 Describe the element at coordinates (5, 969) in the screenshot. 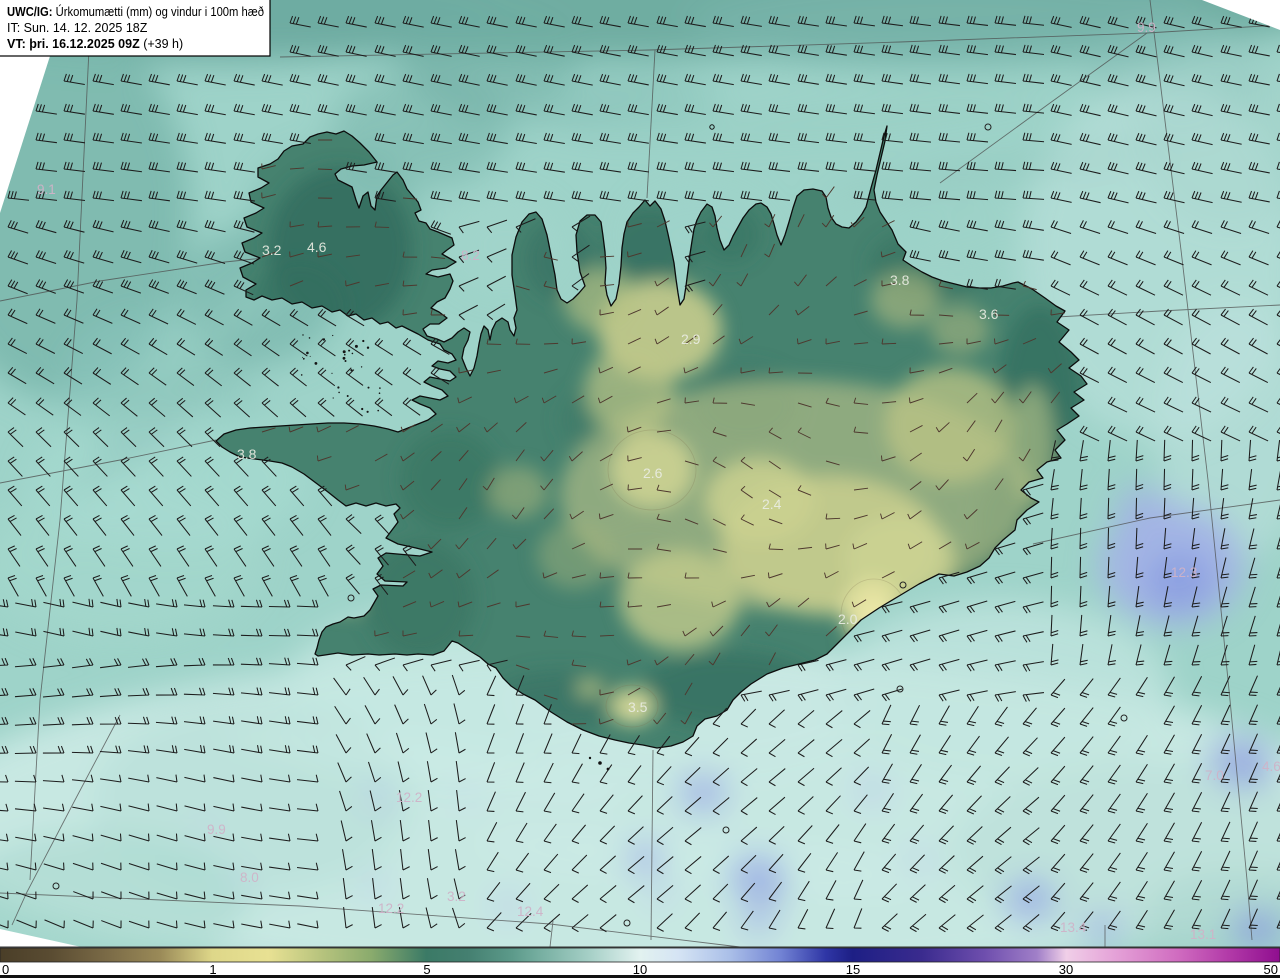

I see `svg-text: 0` at that location.